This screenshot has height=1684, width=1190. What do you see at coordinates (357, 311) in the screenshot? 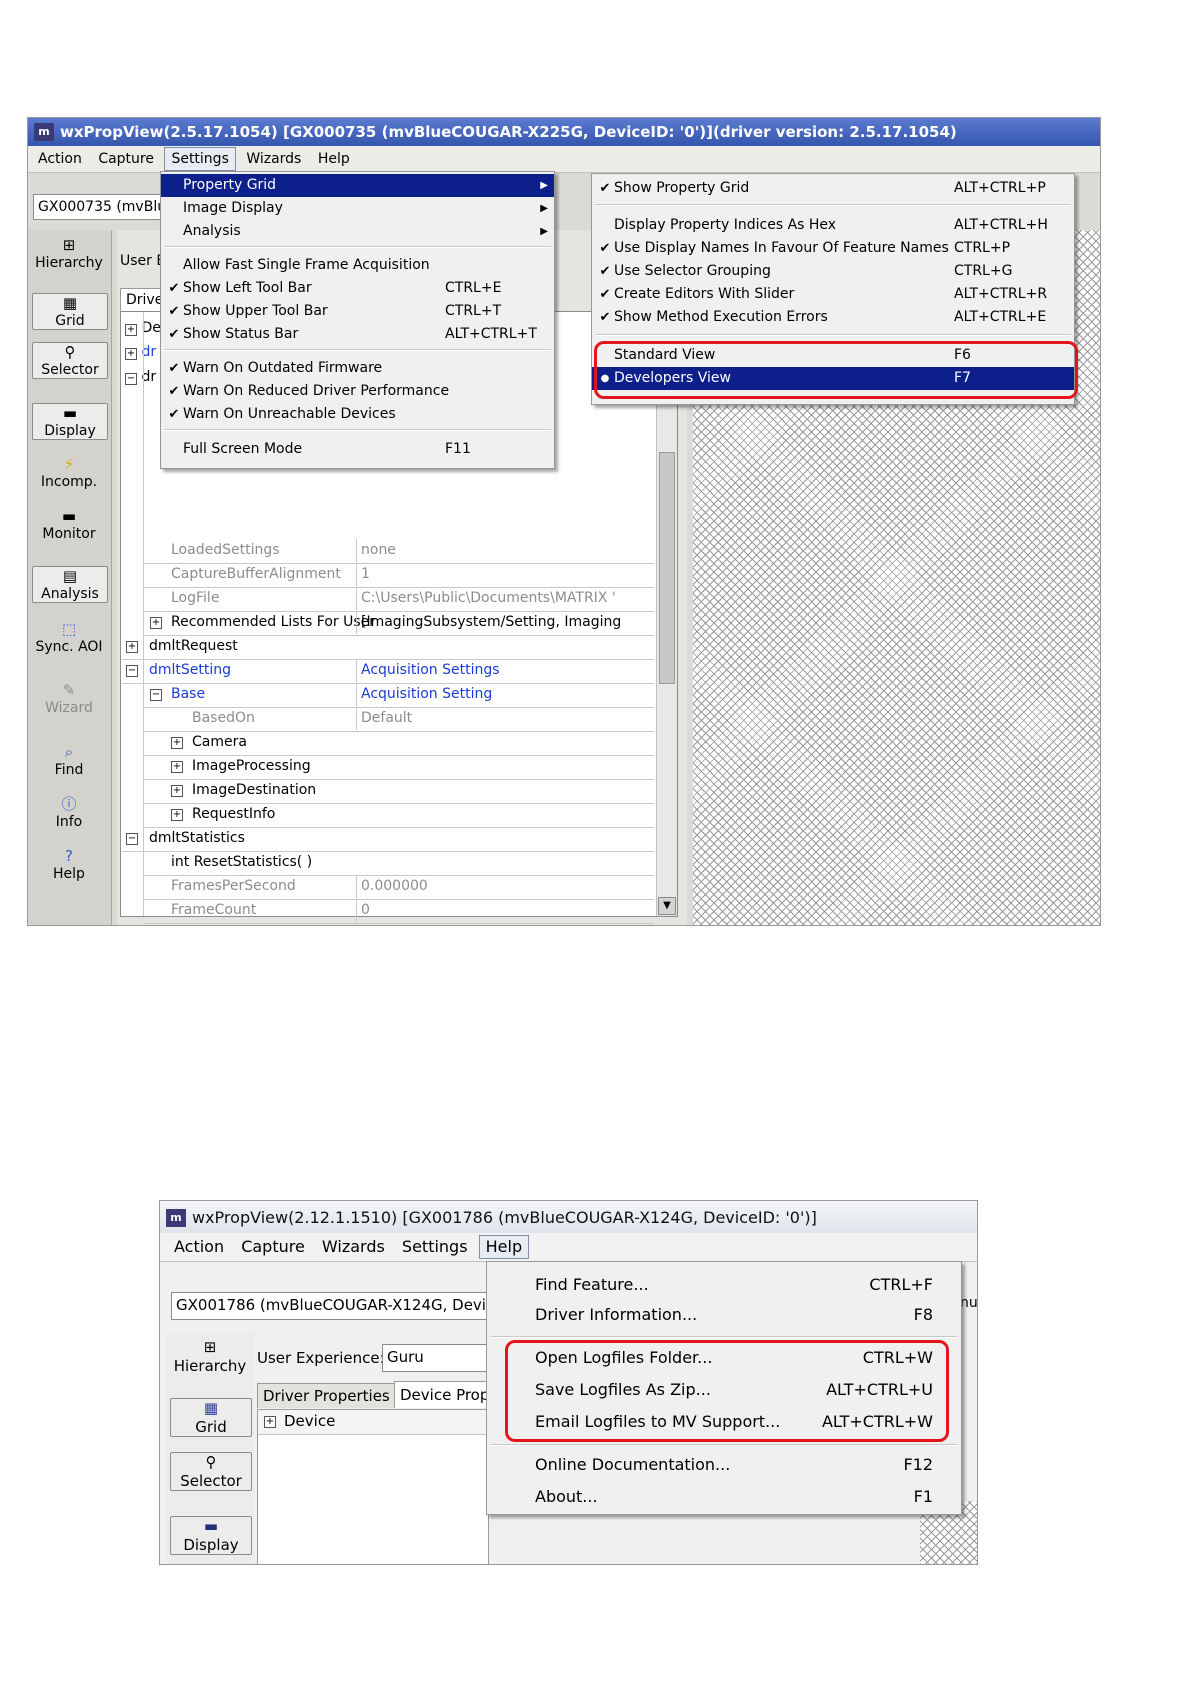
I see `menu-item-upper-toolbar: ✔ Show Upper Tool Bar CTRL+T` at bounding box center [357, 311].